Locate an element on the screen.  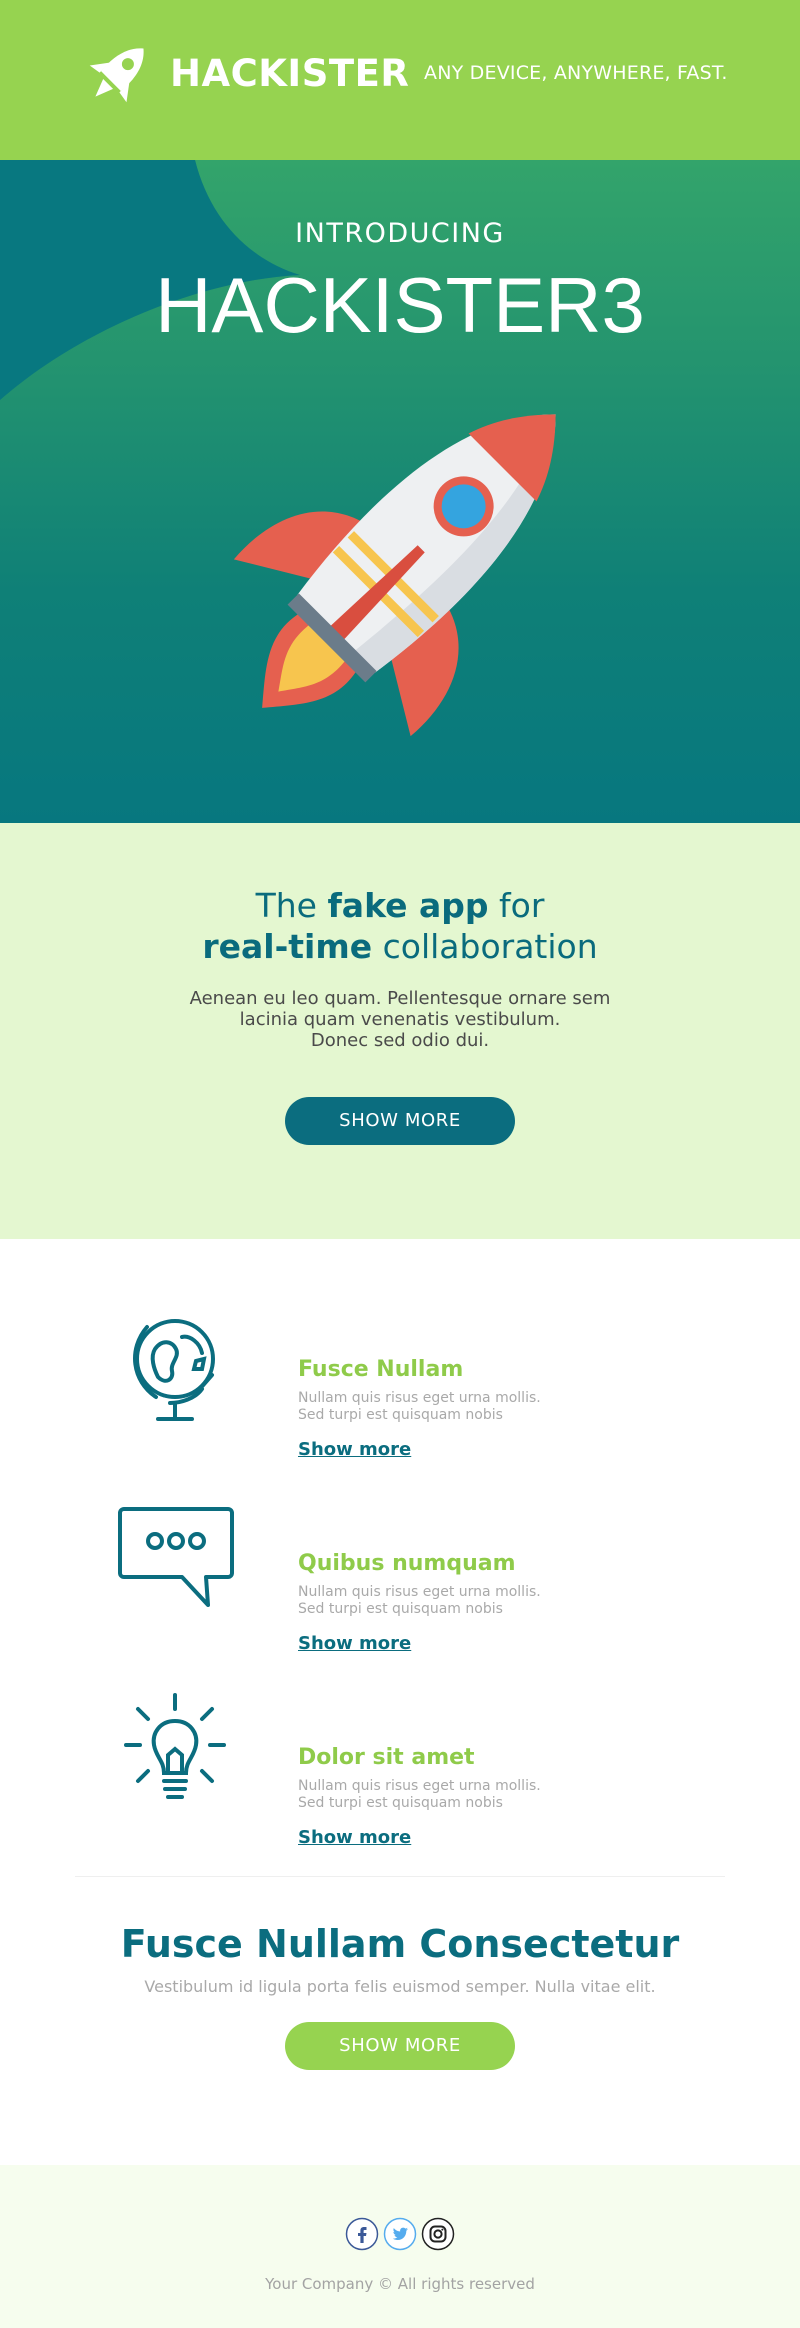
intro-body-line: Donec sed odio dui. is located at coordinates (400, 1040).